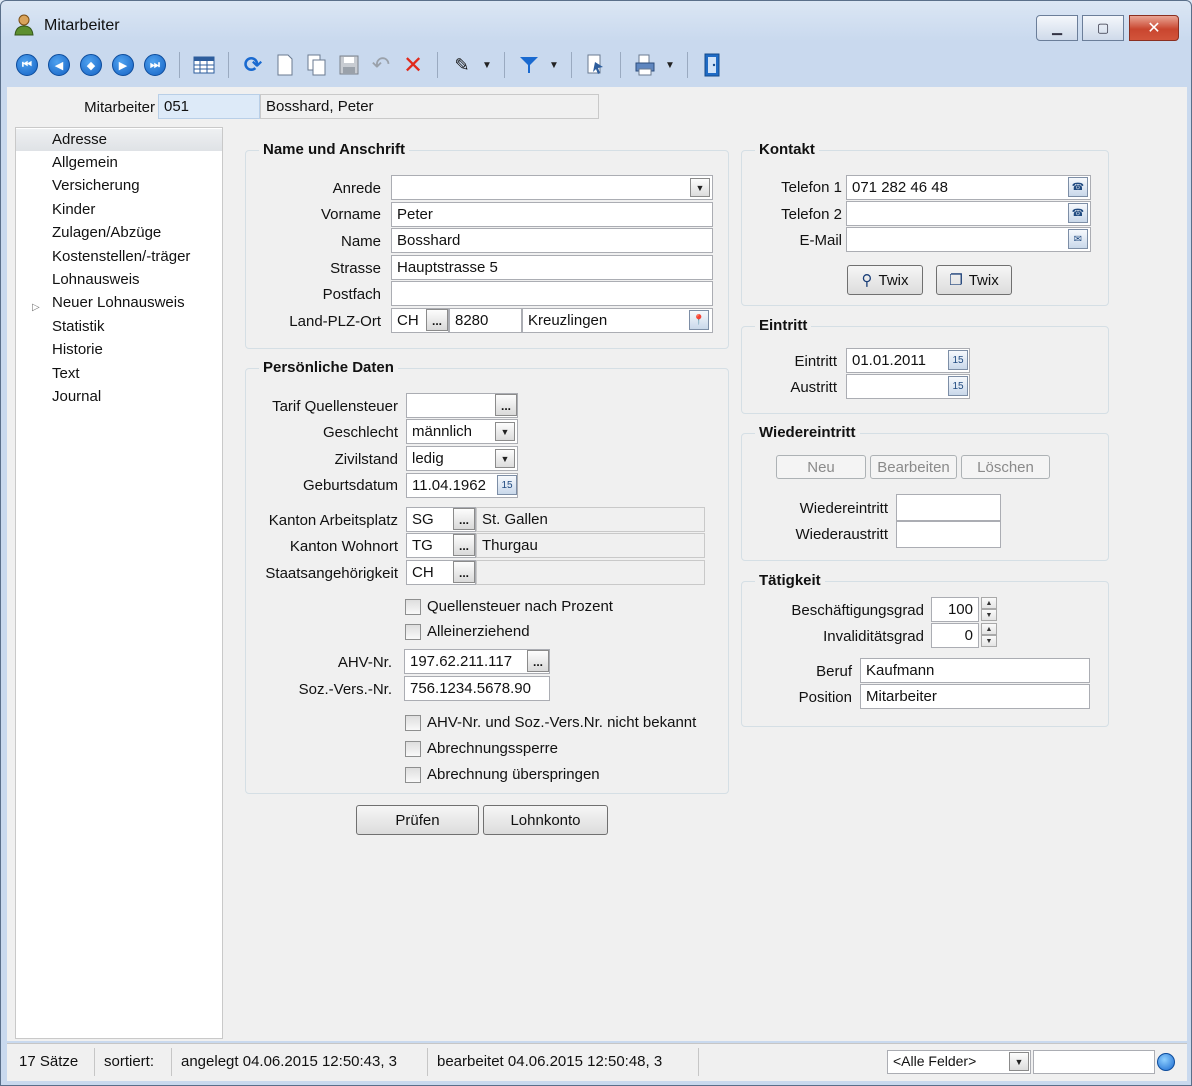  What do you see at coordinates (1154, 28) in the screenshot?
I see `close-button: ✕` at bounding box center [1154, 28].